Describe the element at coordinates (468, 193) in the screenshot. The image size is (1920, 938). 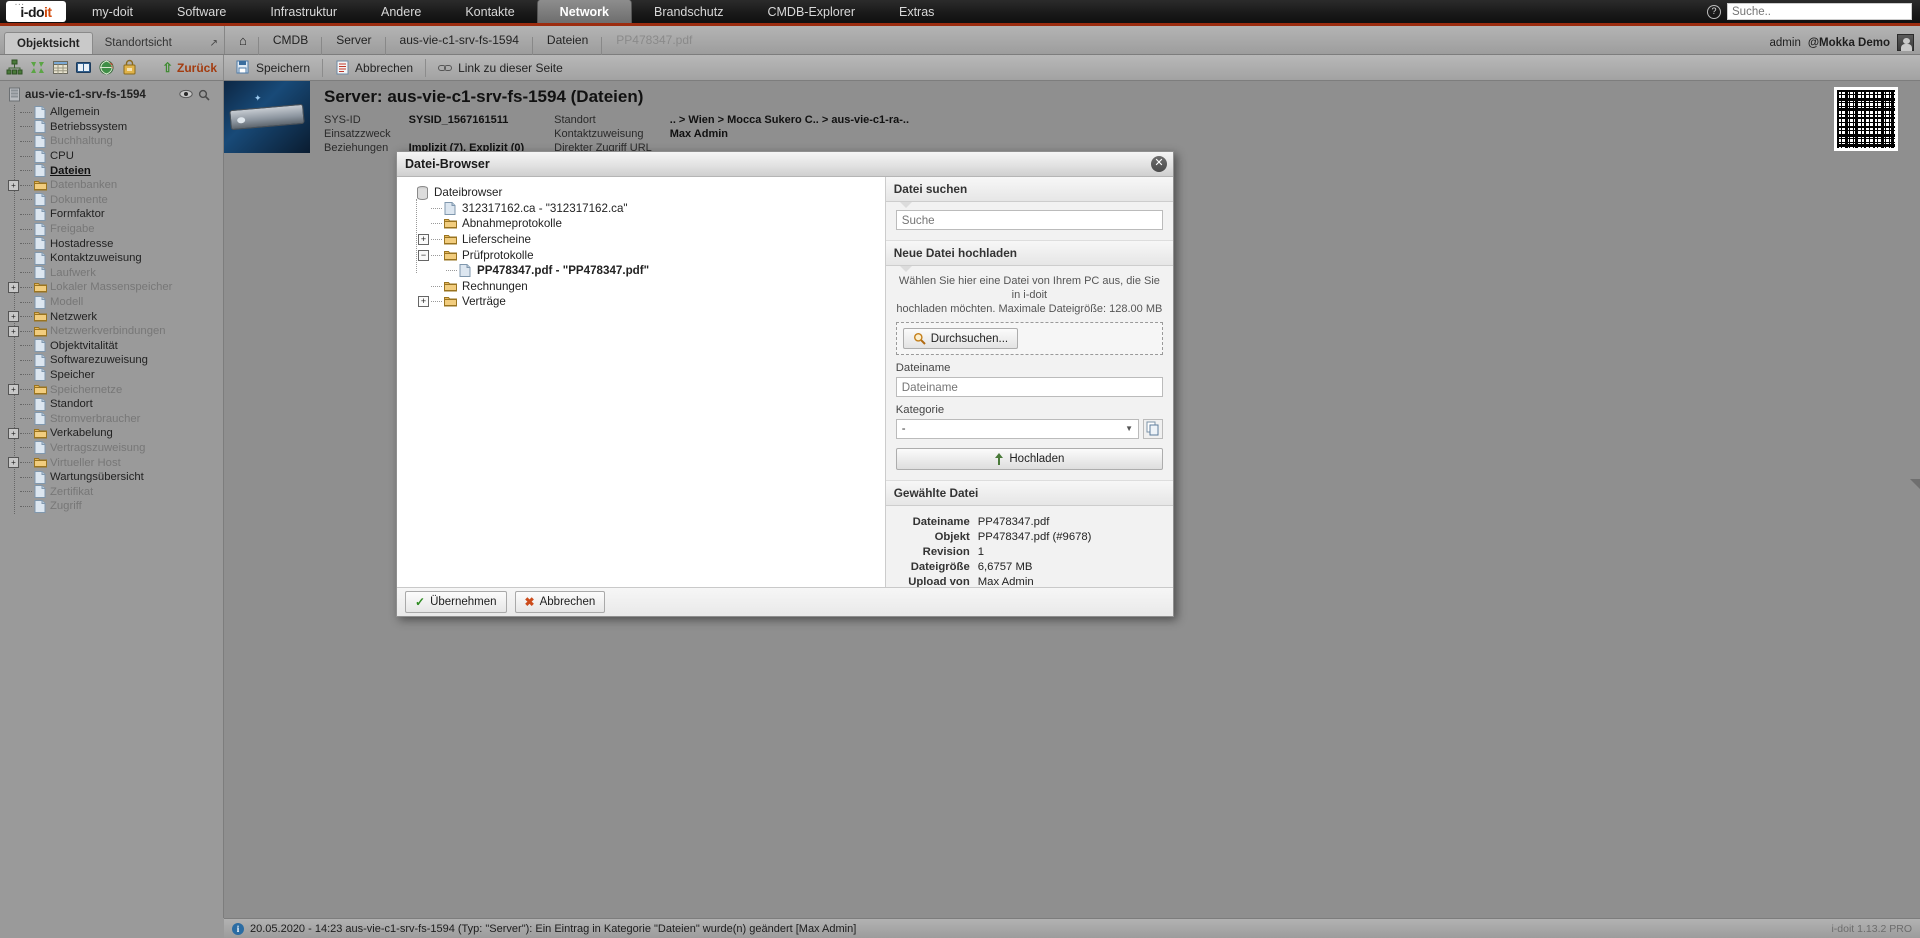
I see `file-tree-node-label: Dateibrowser` at that location.